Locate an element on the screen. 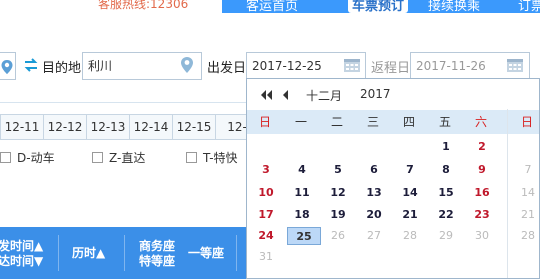 Image resolution: width=540 pixels, height=279 pixels. departure-date-label: 出发日 is located at coordinates (227, 68).